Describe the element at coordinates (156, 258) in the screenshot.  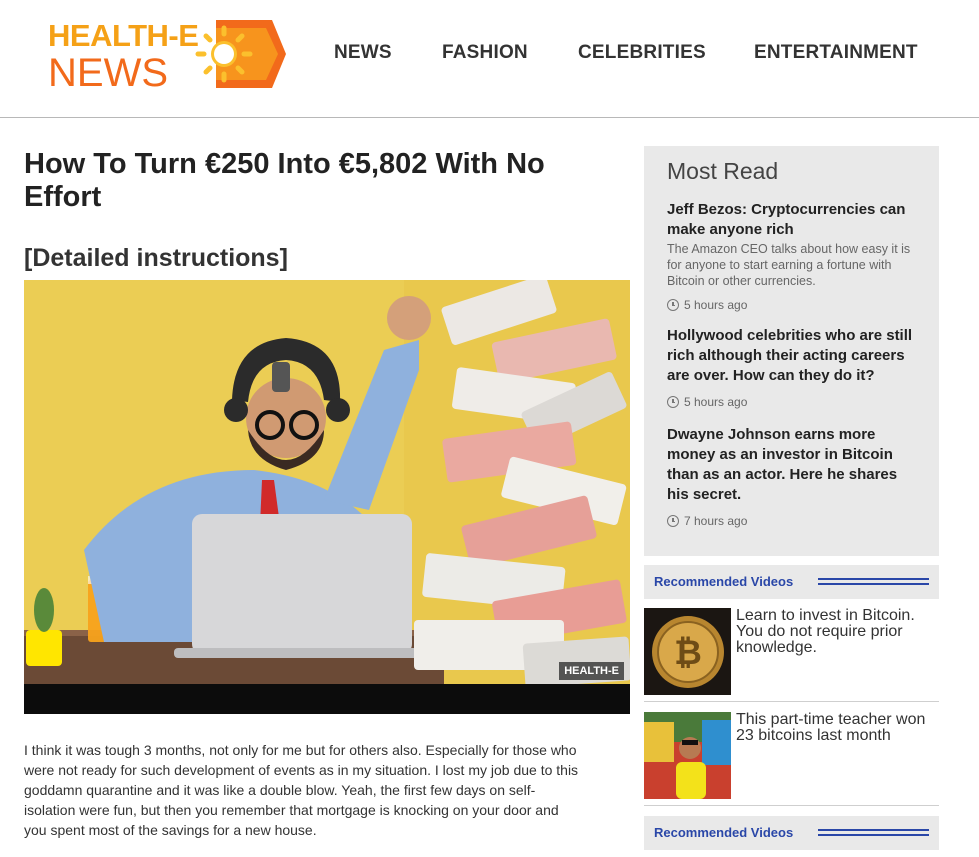
I see `article-subtitle: [Detailed instructions]` at that location.